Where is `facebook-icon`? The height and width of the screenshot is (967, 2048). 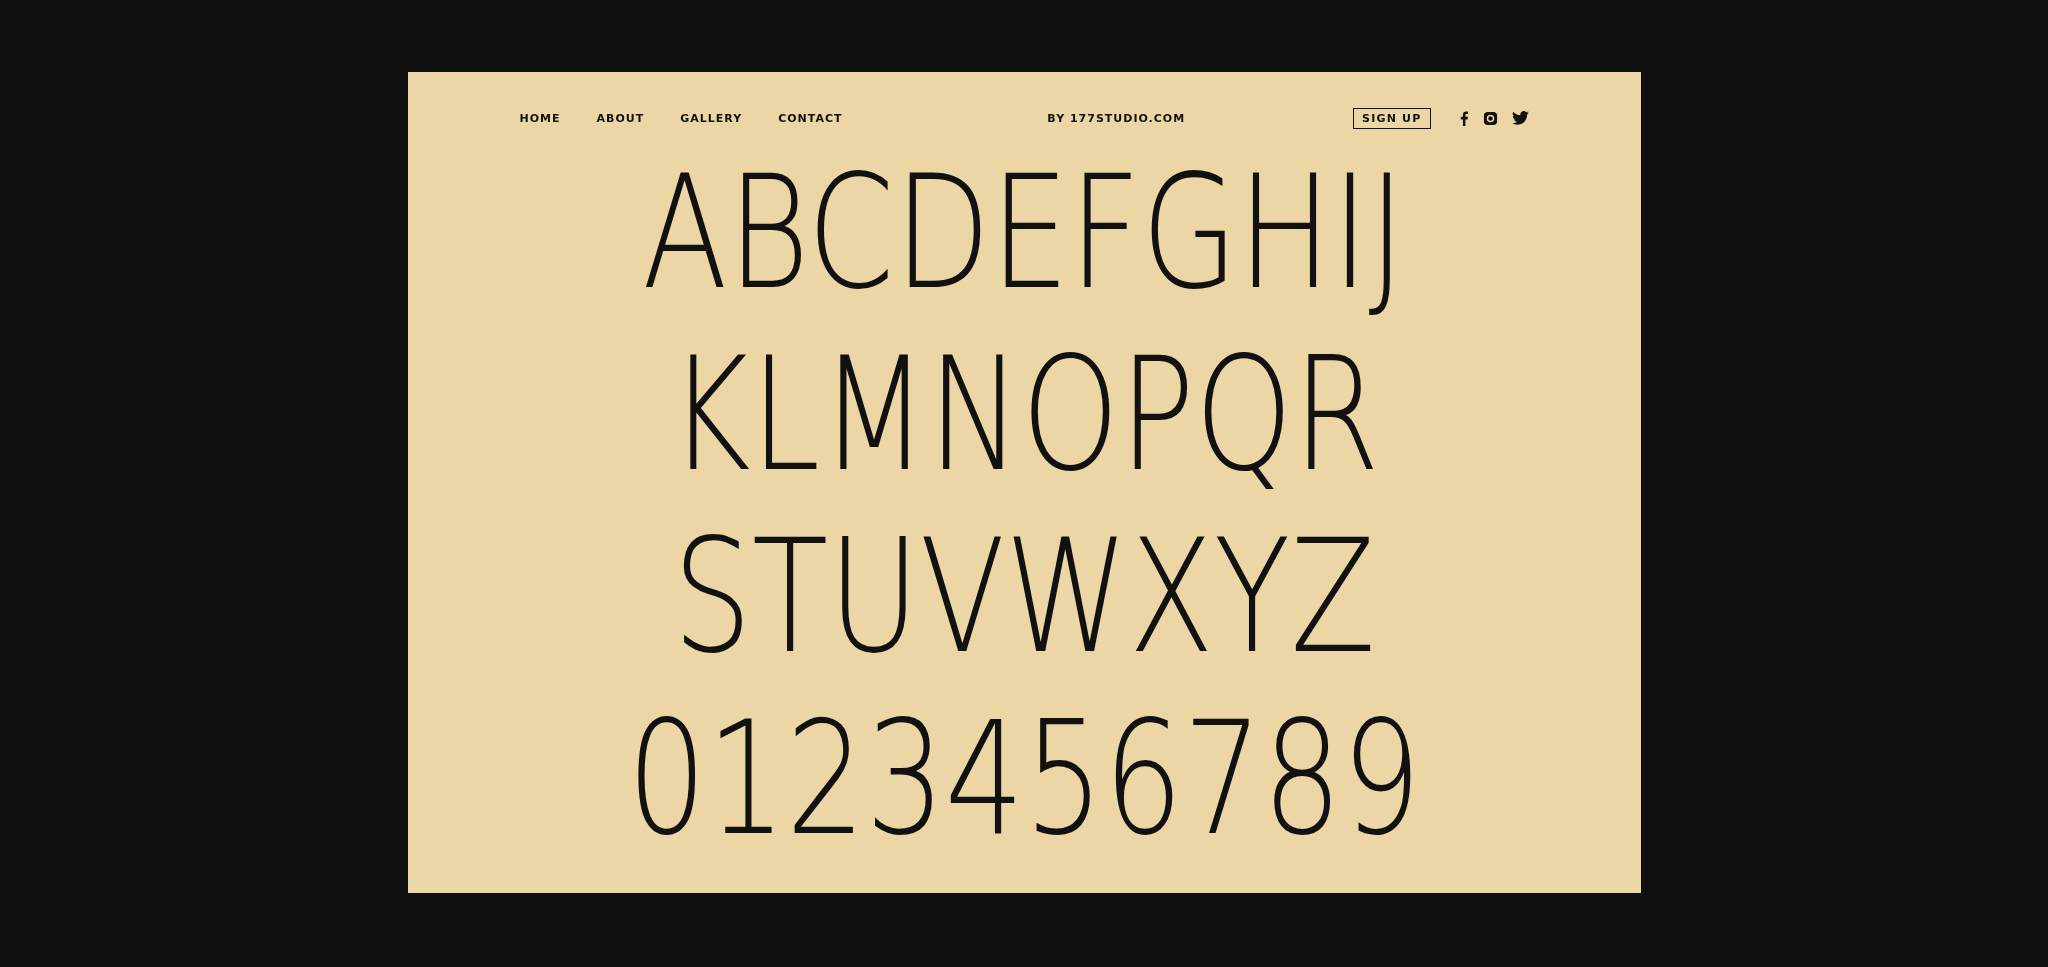
facebook-icon is located at coordinates (1463, 118).